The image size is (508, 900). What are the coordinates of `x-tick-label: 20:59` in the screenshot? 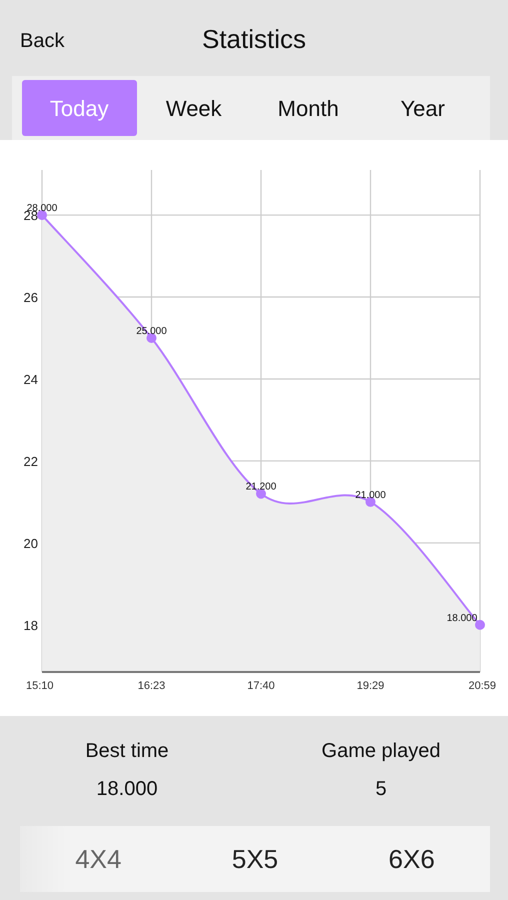 It's located at (482, 686).